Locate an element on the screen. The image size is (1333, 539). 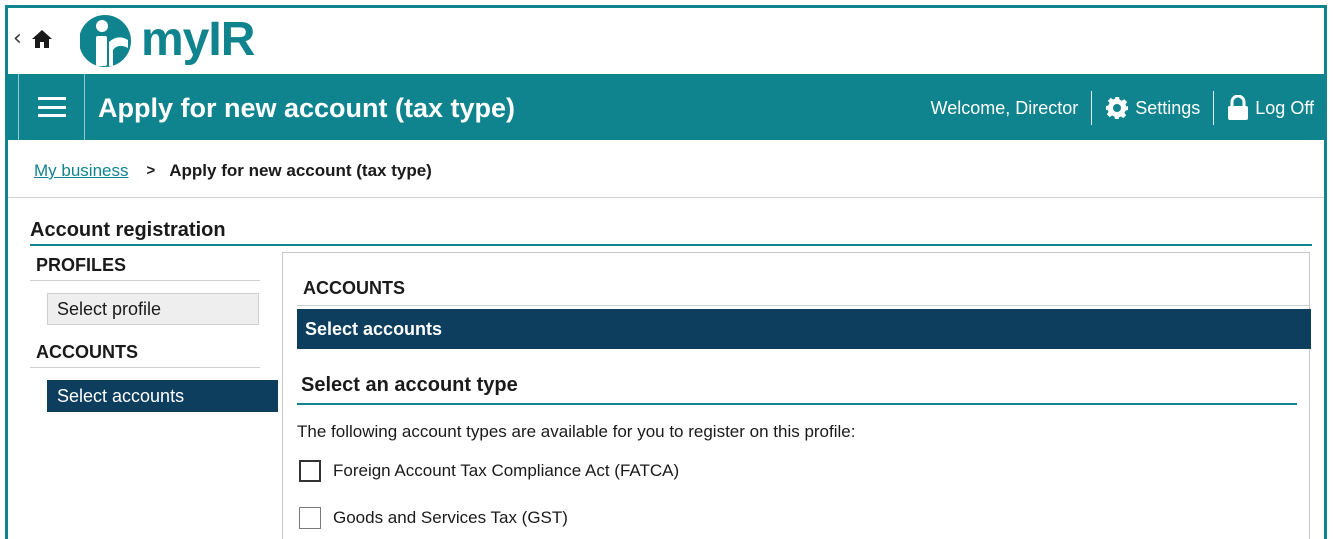
accounts-title: ACCOUNTS is located at coordinates (354, 288).